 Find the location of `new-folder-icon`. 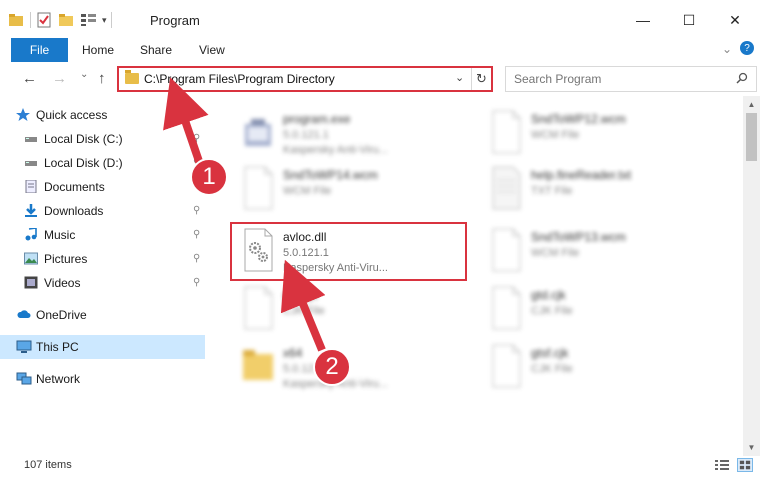

new-folder-icon is located at coordinates (66, 20).